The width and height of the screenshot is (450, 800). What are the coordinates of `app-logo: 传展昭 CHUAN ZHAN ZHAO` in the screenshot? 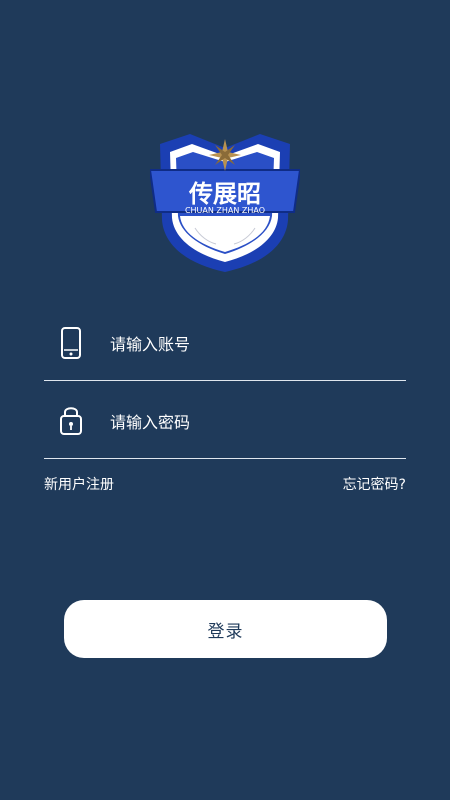 It's located at (225, 199).